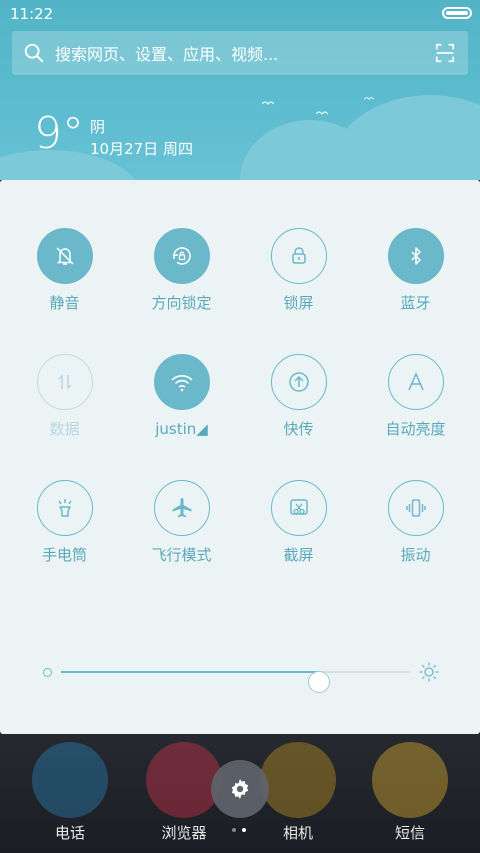 The image size is (480, 853). I want to click on dock-label-messages: 短信, so click(409, 833).